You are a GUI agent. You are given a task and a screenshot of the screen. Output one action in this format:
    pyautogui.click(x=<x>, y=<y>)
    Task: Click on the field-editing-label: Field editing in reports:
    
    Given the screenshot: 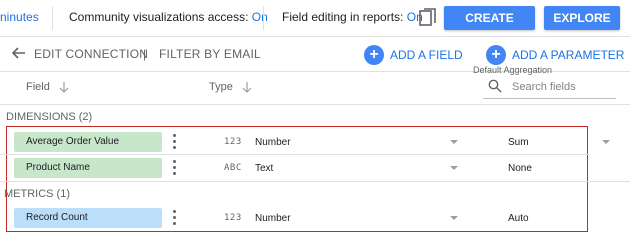 What is the action you would take?
    pyautogui.click(x=343, y=17)
    